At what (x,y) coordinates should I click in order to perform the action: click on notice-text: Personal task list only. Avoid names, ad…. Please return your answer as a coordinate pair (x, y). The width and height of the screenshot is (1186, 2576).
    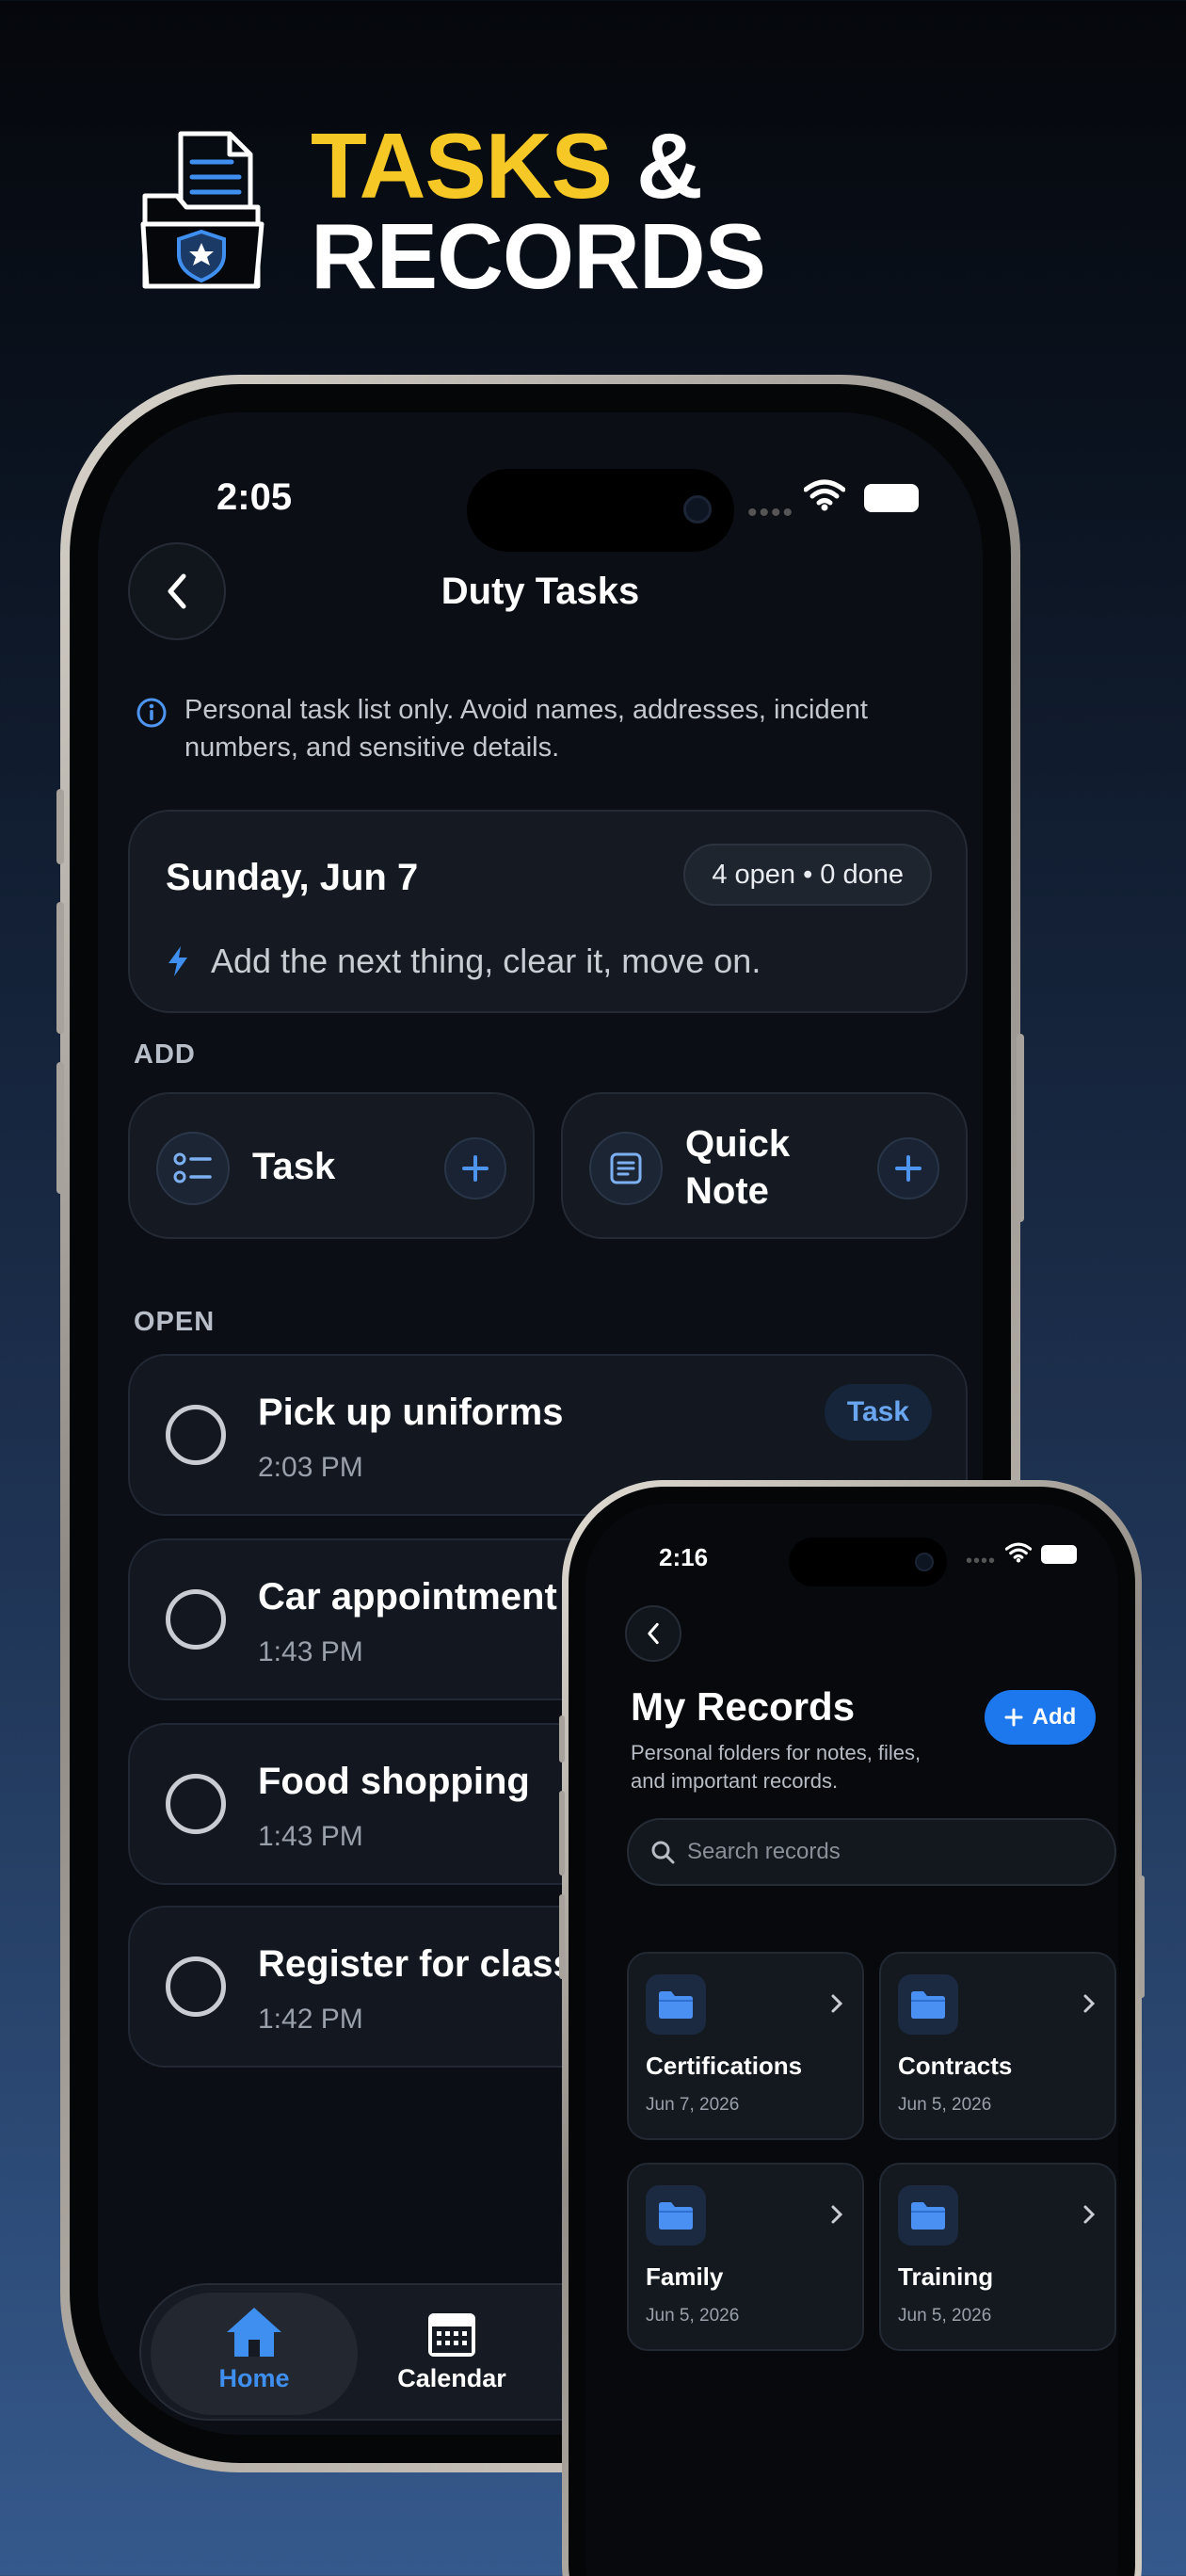
    Looking at the image, I should click on (526, 729).